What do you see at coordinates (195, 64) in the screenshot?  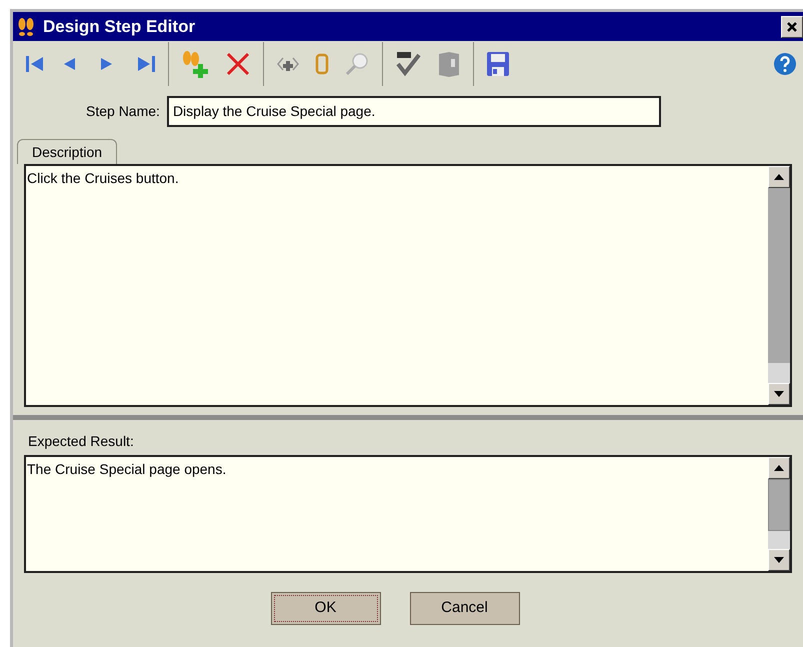 I see `add-step-icon` at bounding box center [195, 64].